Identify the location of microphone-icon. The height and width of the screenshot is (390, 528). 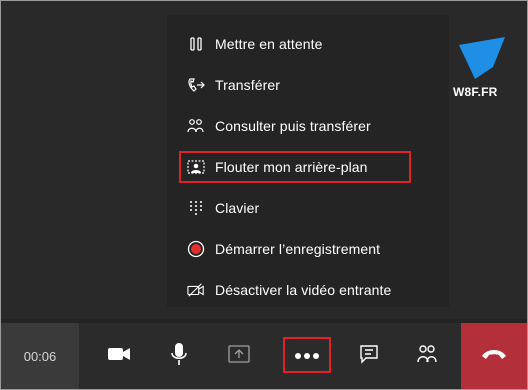
(179, 356).